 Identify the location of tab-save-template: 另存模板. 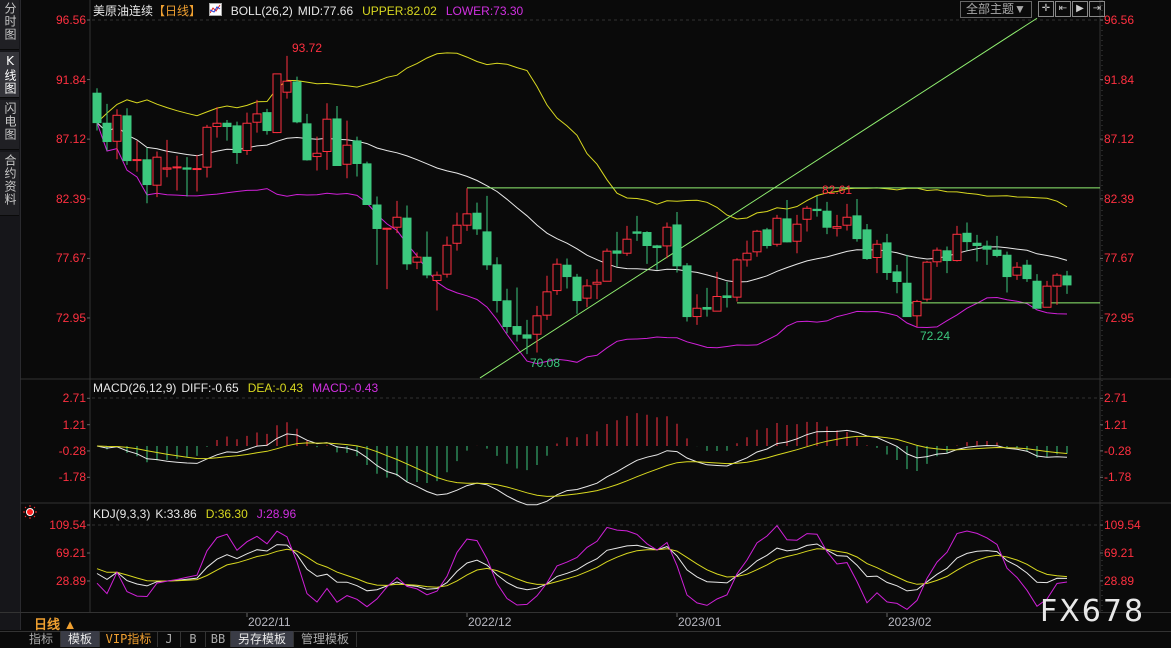
(262, 639).